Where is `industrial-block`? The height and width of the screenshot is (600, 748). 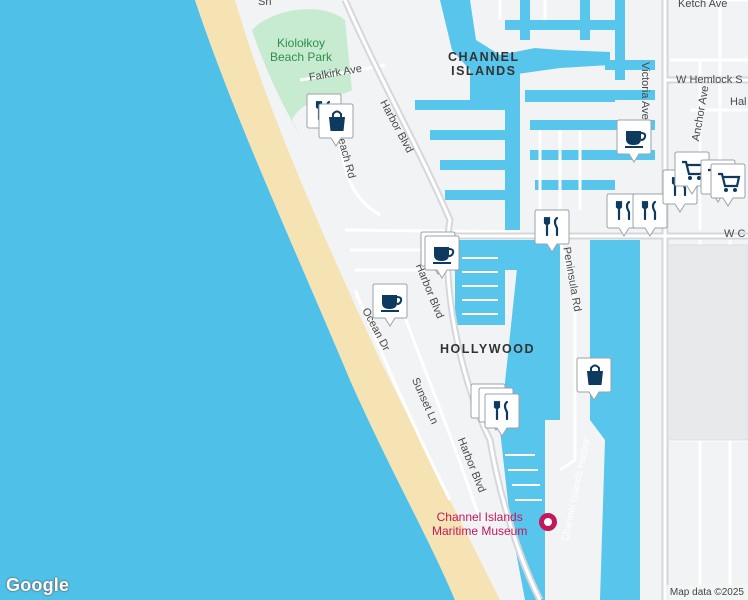 industrial-block is located at coordinates (707, 342).